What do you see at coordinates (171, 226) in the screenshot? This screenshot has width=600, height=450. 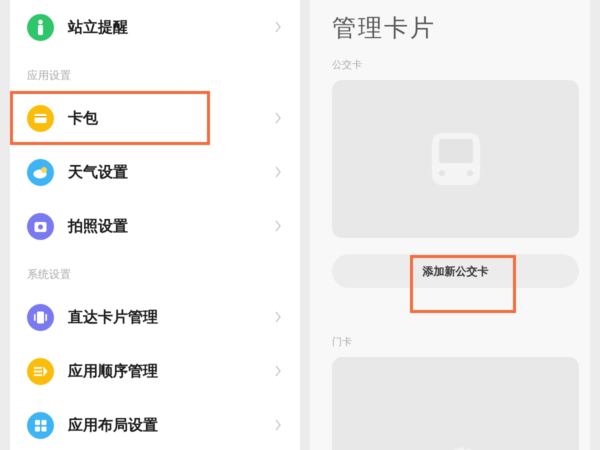 I see `settings-item-label: 拍照设置` at bounding box center [171, 226].